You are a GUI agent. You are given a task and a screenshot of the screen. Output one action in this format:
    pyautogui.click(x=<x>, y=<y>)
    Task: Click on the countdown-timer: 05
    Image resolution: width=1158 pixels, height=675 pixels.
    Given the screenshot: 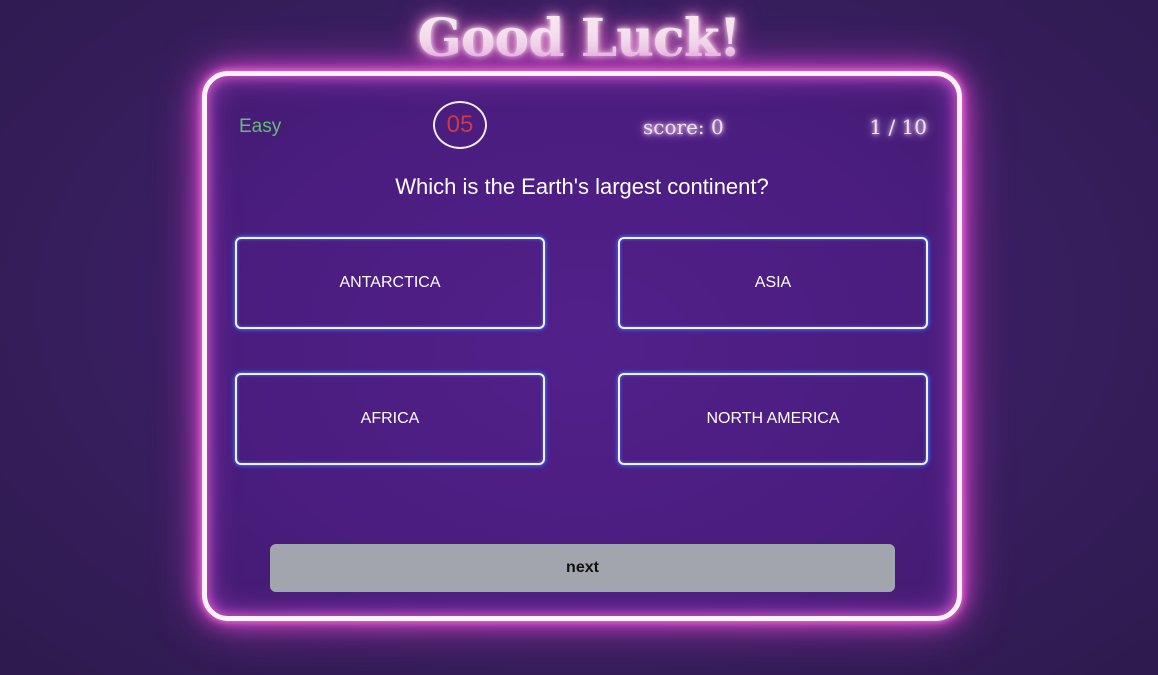 What is the action you would take?
    pyautogui.click(x=460, y=125)
    